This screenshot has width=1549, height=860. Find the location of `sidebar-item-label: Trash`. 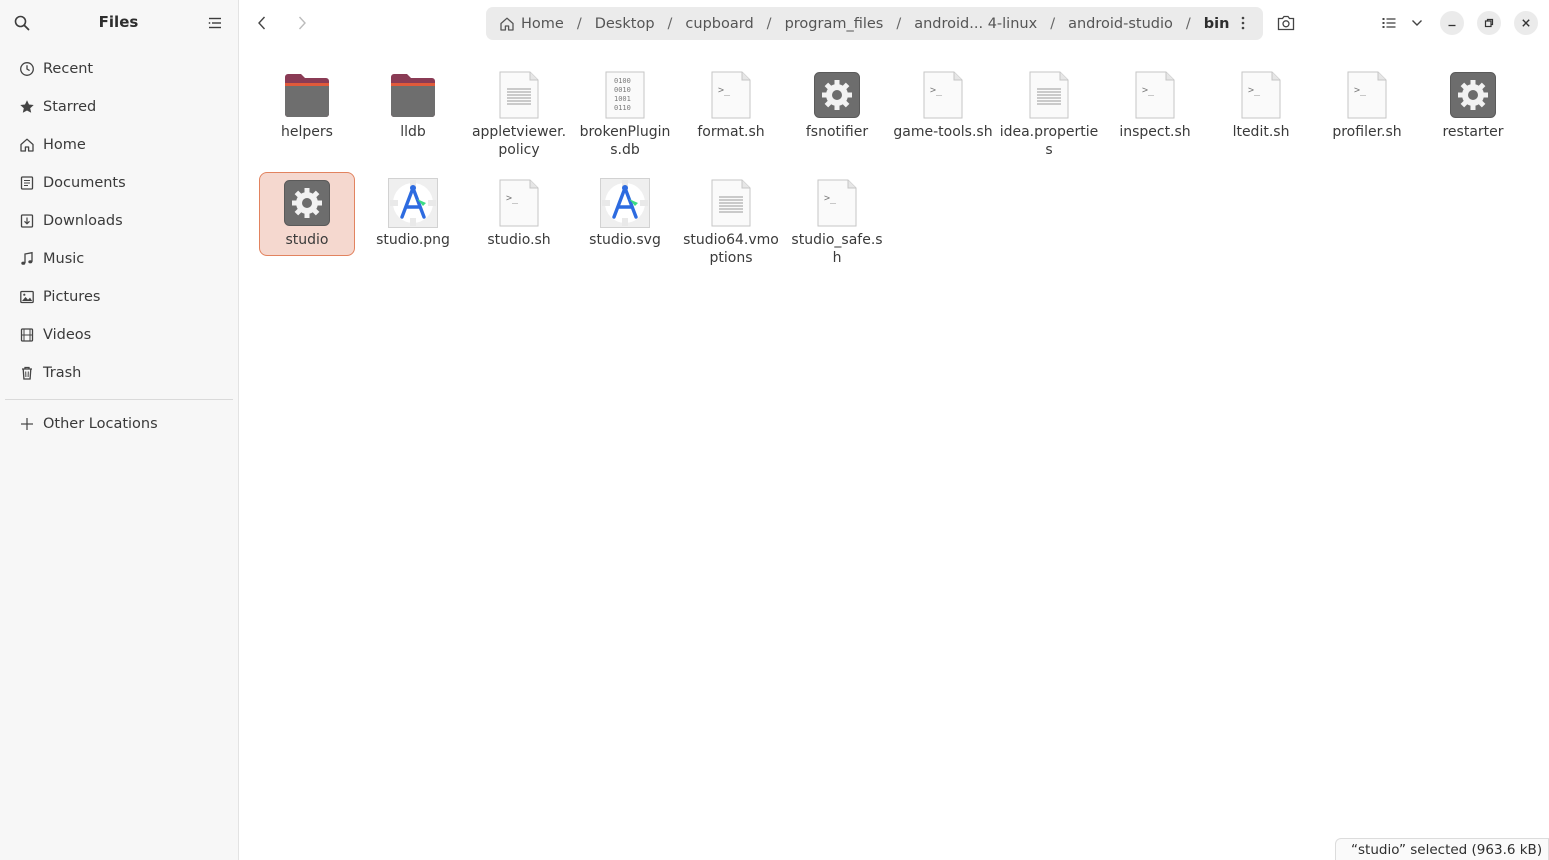

sidebar-item-label: Trash is located at coordinates (62, 373).